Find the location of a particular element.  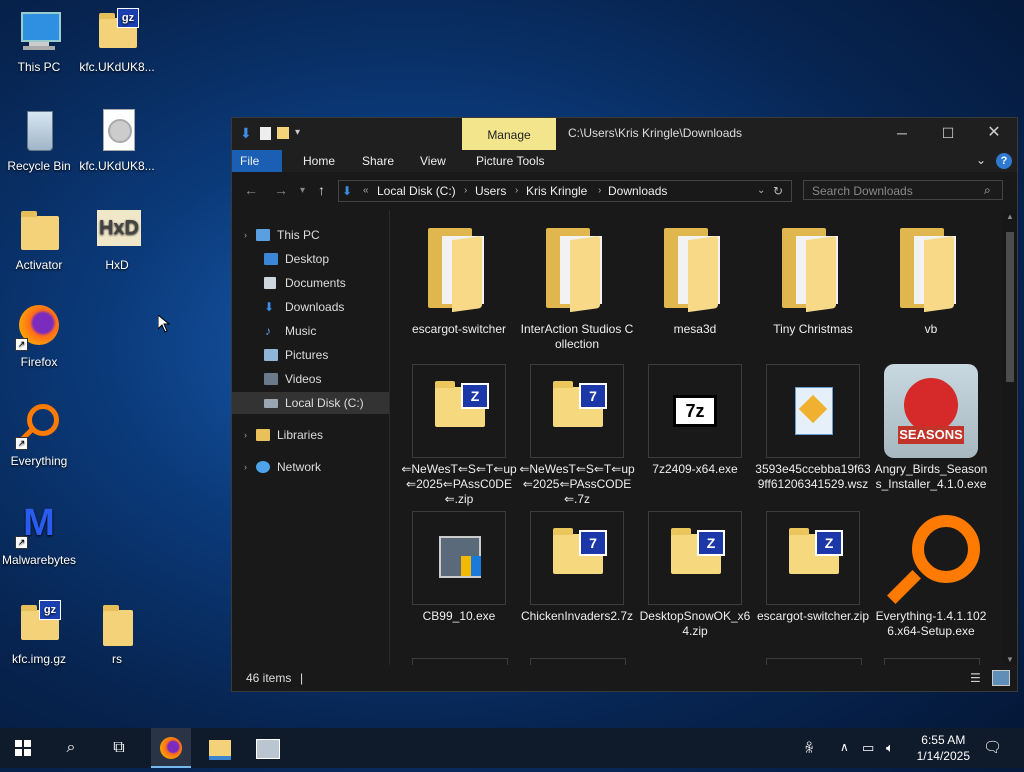

folder-item: mesa3d is located at coordinates (695, 280).